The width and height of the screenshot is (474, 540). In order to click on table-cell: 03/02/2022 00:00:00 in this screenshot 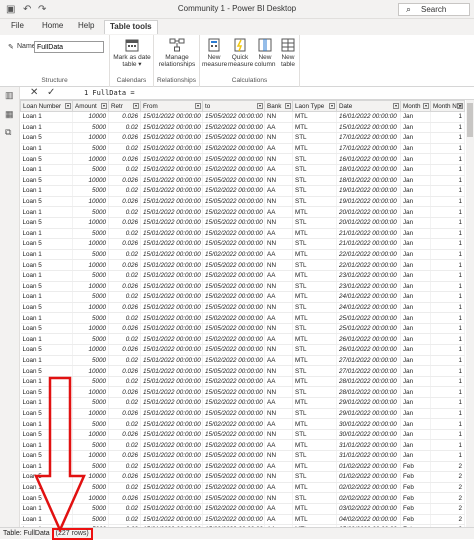, I will do `click(368, 509)`.